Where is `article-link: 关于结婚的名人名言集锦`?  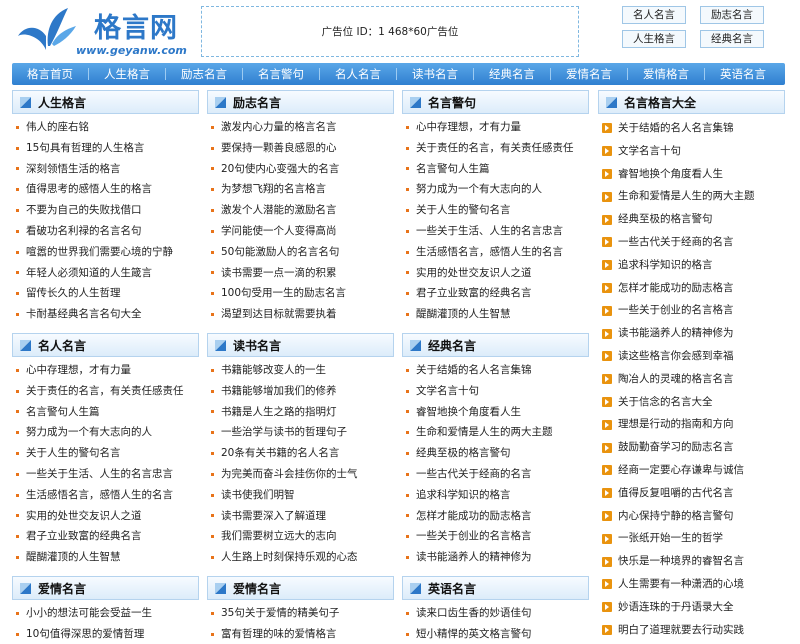
article-link: 关于结婚的名人名言集锦 is located at coordinates (676, 128).